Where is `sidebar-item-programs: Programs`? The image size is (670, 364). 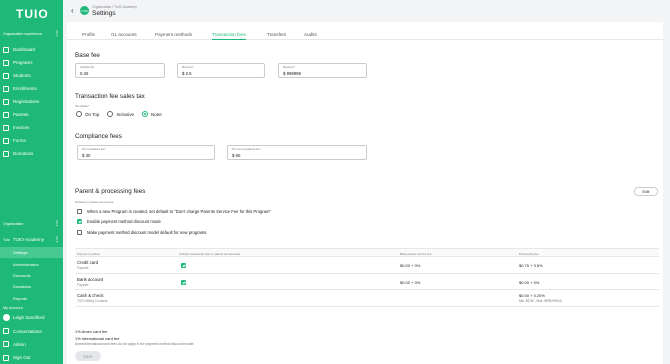 sidebar-item-programs: Programs is located at coordinates (31, 62).